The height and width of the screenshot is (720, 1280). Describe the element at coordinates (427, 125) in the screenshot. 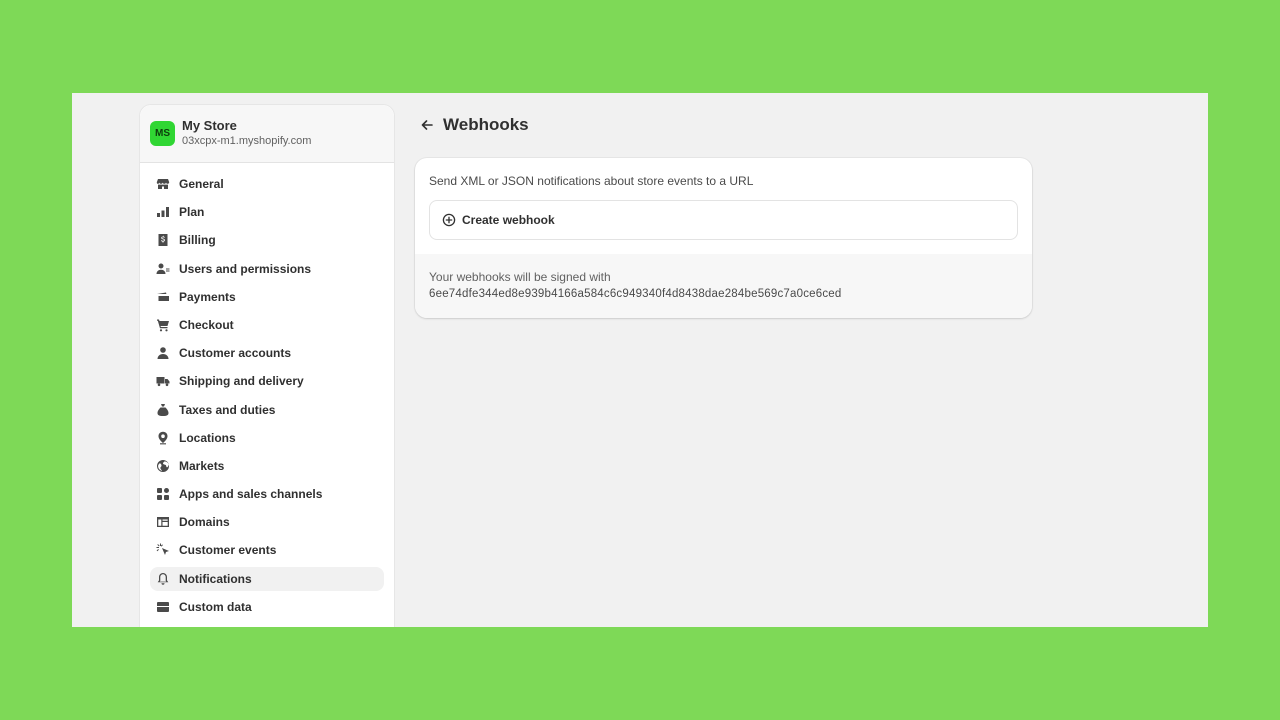

I see `back-arrow-icon` at that location.